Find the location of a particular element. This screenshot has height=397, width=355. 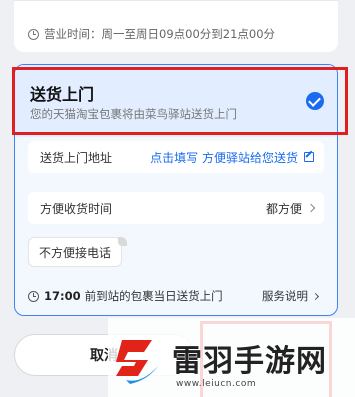

receive-time-label: 方便收货时间 is located at coordinates (76, 208).